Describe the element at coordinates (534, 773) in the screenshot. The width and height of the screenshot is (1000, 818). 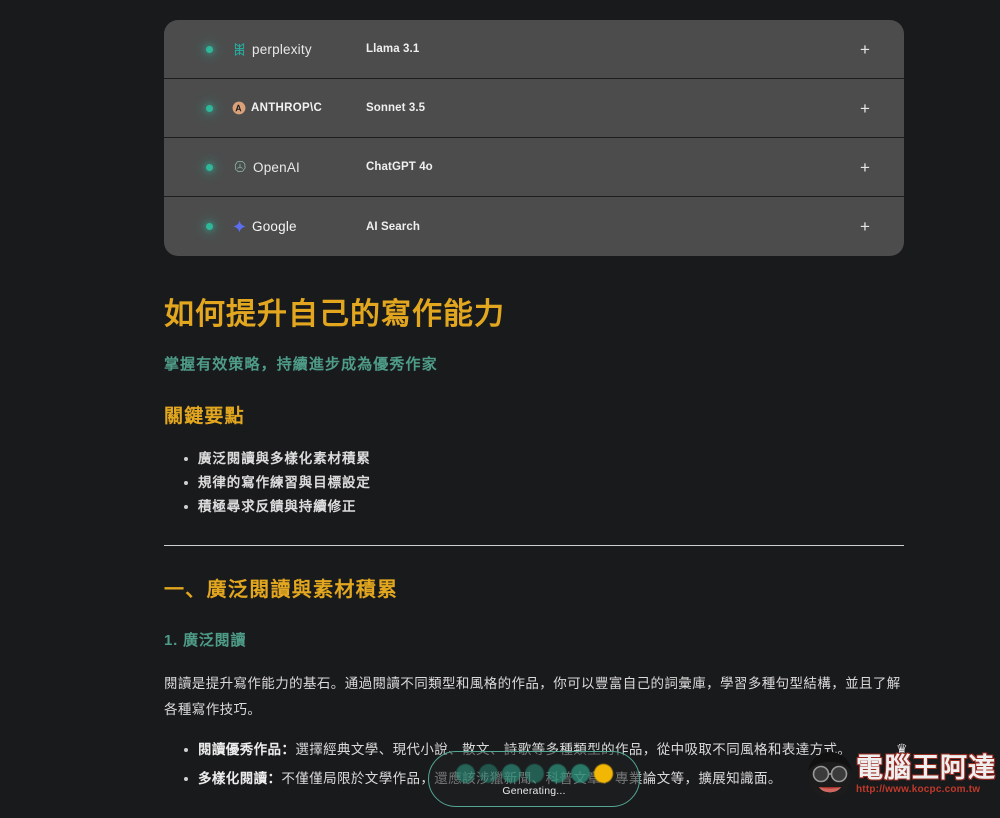
I see `loading-dots-icon` at that location.